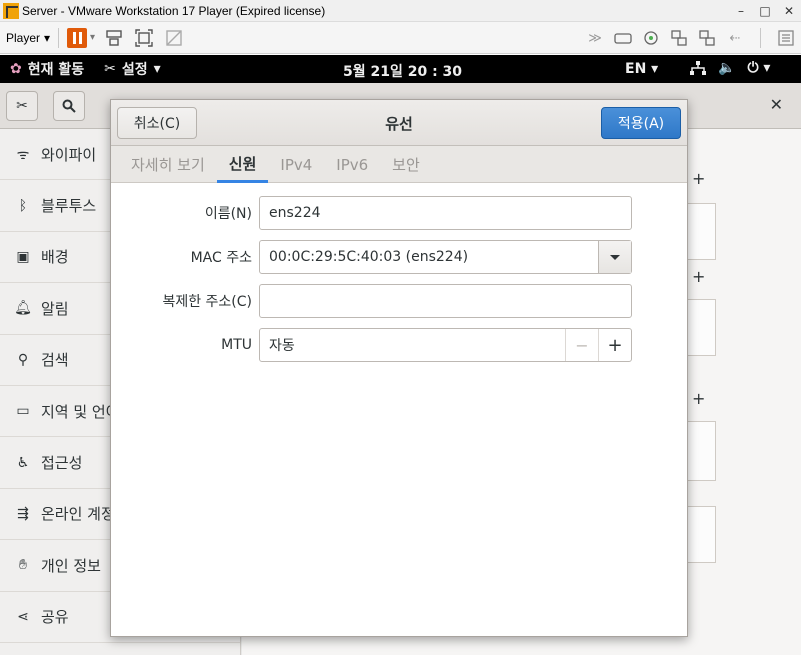  Describe the element at coordinates (174, 38) in the screenshot. I see `unity-icon` at that location.